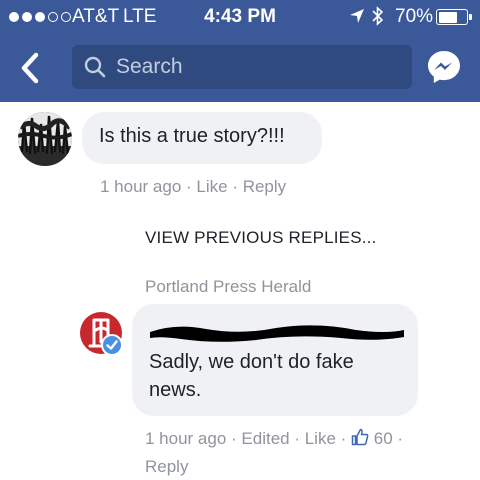  I want to click on battery-icon, so click(454, 17).